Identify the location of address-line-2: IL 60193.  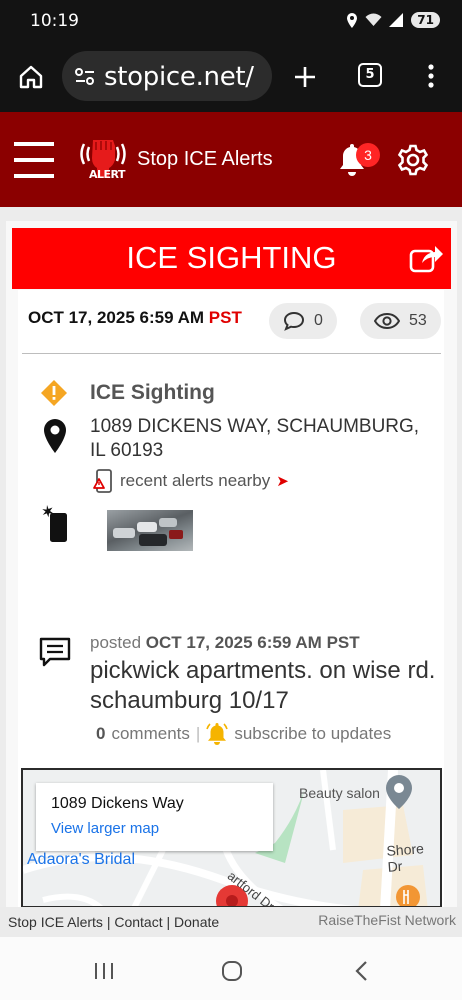
(127, 450).